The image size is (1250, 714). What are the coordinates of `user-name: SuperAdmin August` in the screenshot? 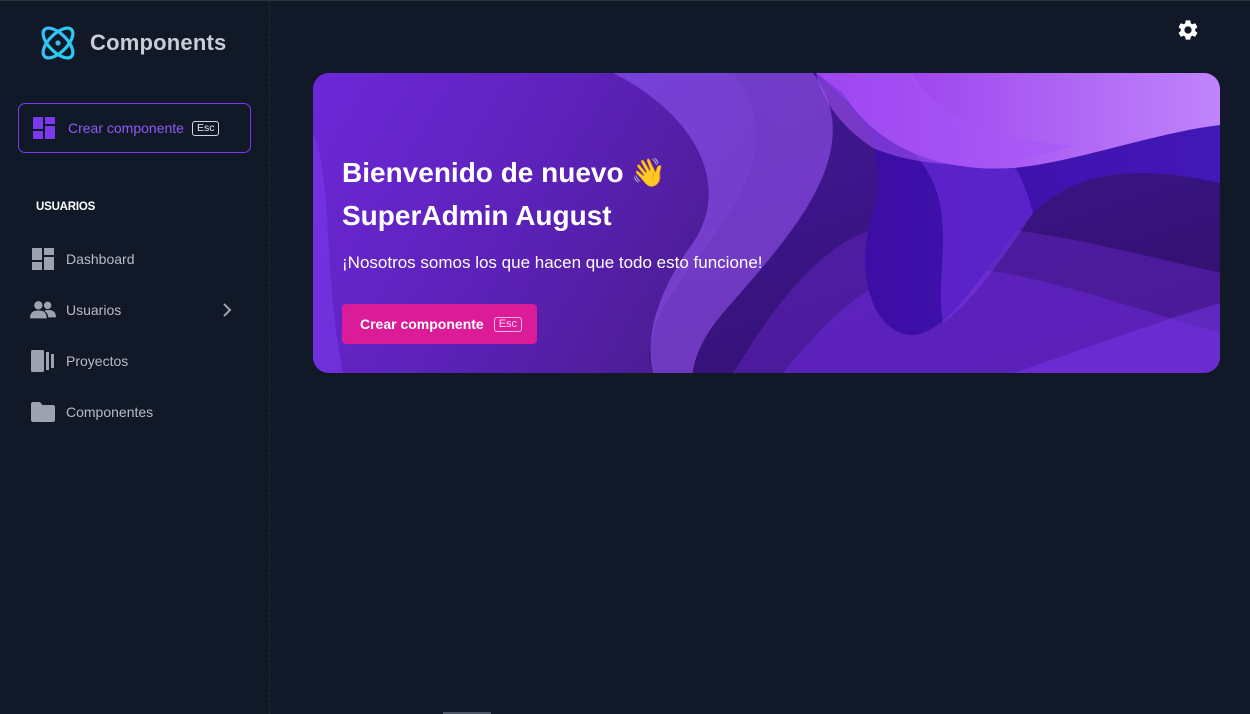 It's located at (477, 215).